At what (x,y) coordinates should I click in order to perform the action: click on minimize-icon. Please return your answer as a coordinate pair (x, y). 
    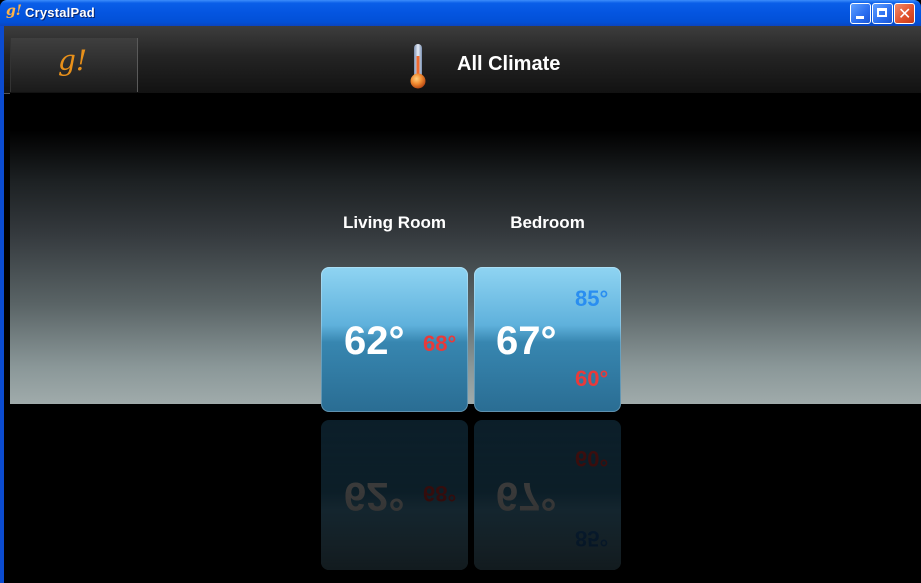
    Looking at the image, I should click on (860, 17).